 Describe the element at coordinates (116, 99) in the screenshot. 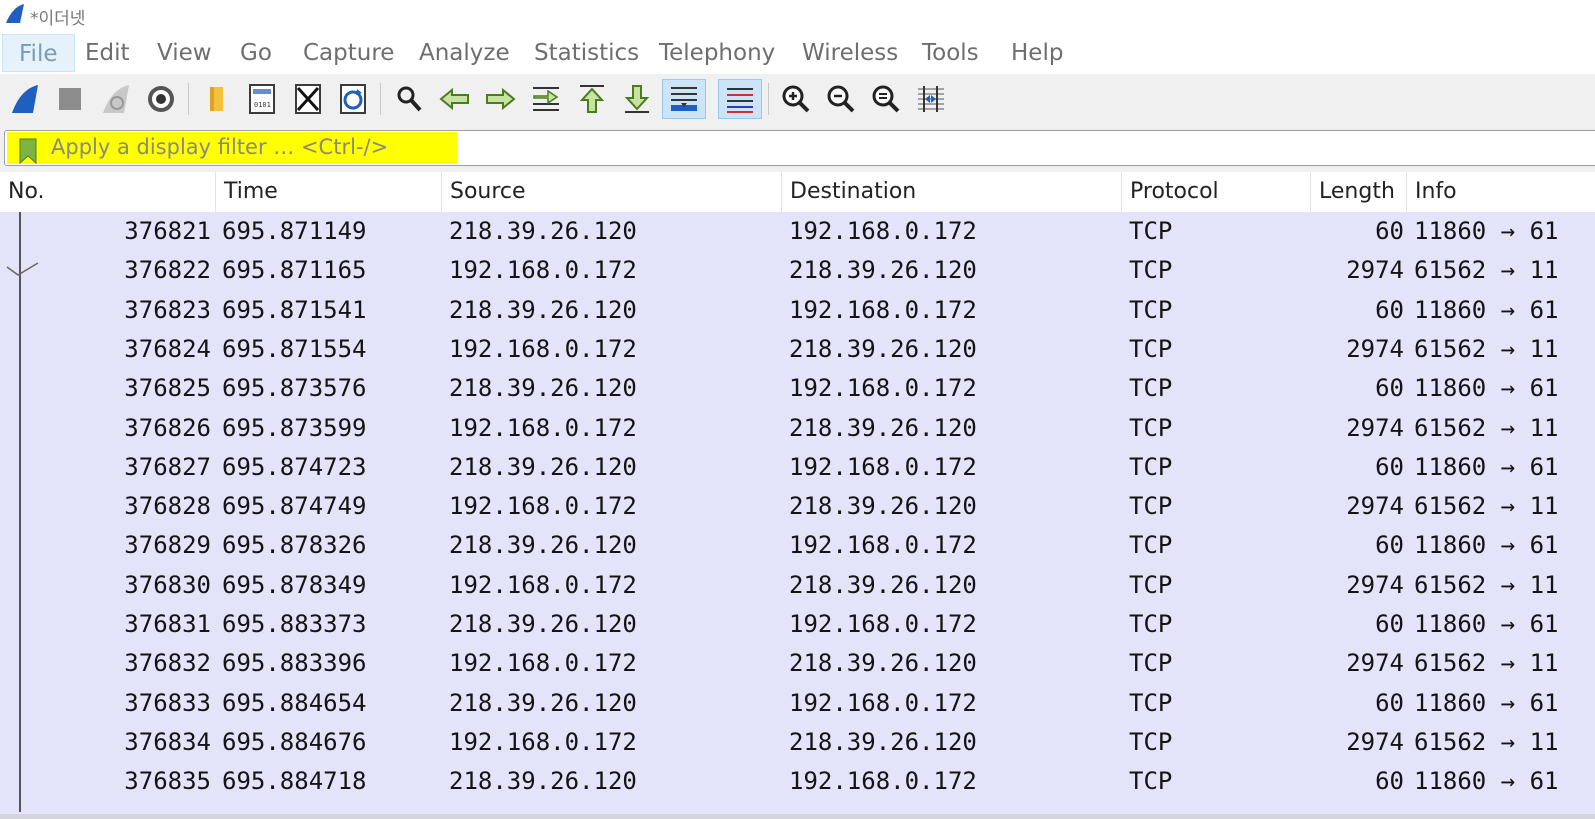

I see `restart-capture-icon` at that location.